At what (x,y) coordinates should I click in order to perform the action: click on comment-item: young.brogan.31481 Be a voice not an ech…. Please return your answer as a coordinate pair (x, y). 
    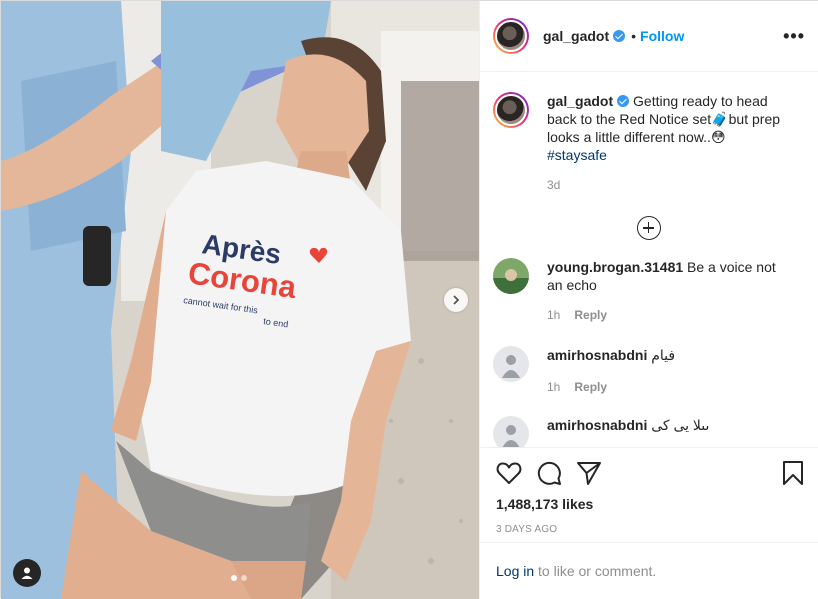
    Looking at the image, I should click on (648, 291).